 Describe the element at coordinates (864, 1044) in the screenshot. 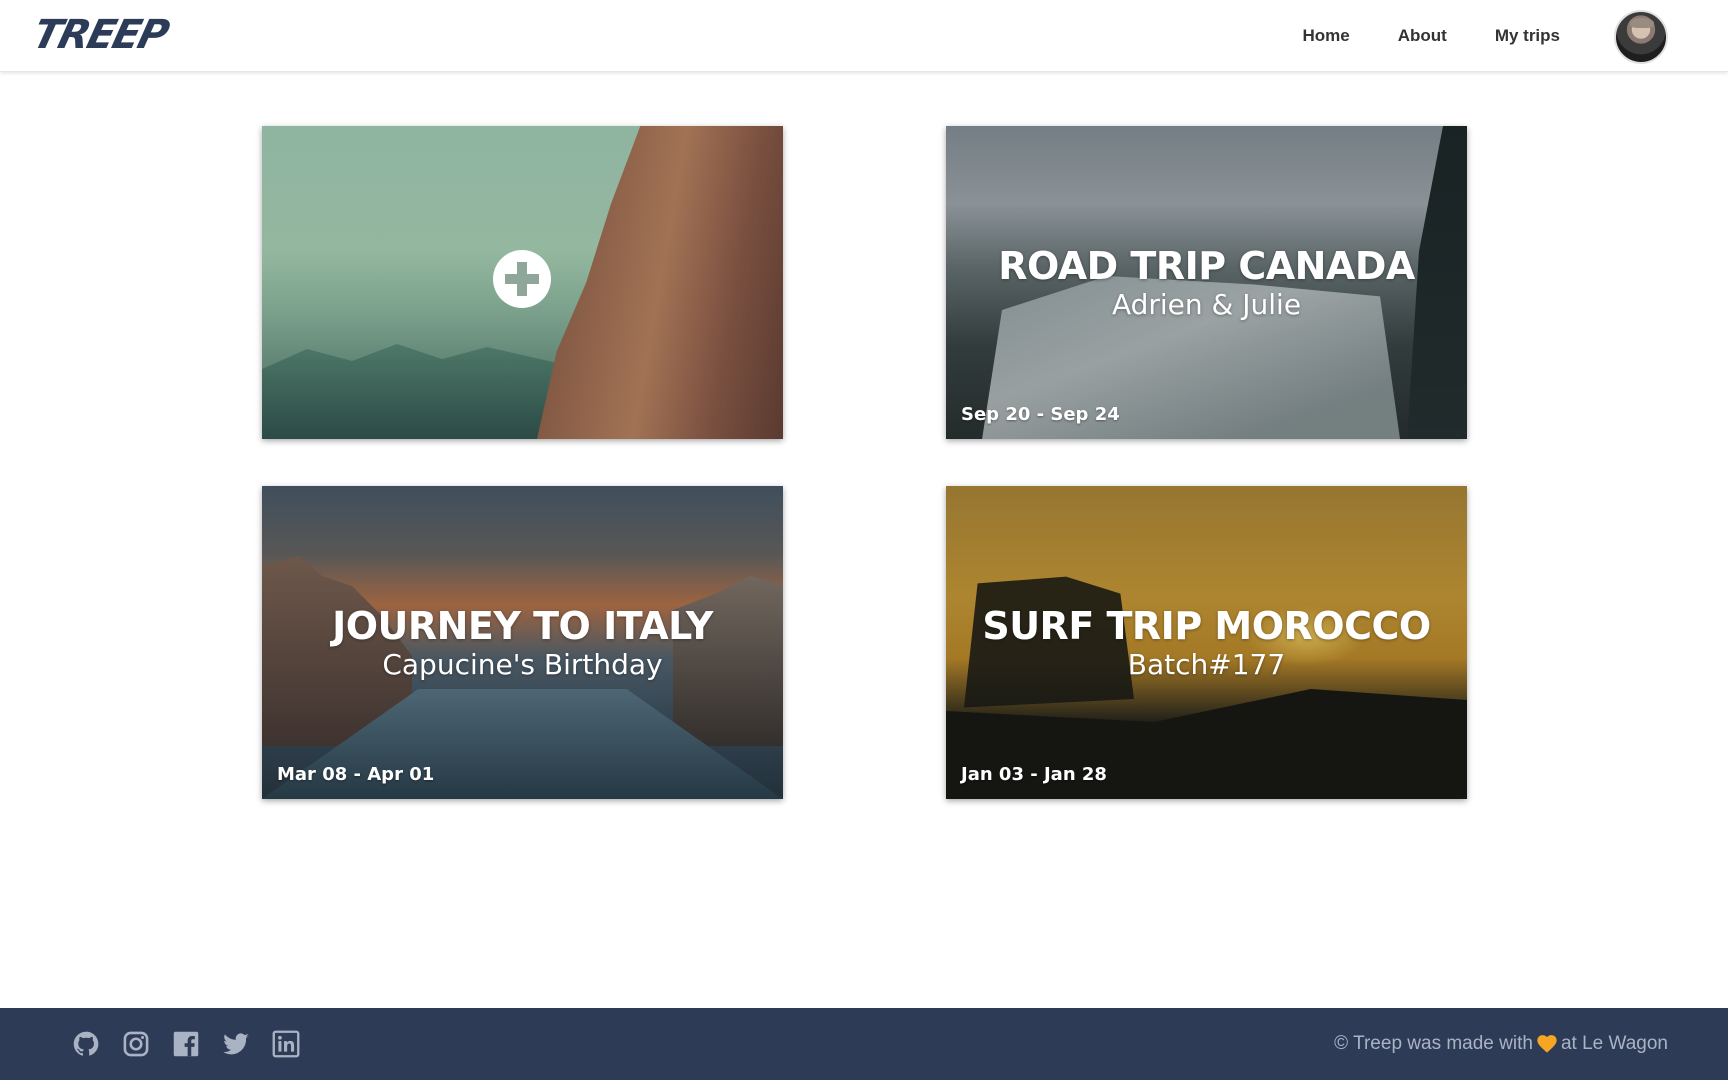

I see `footer: © Treep was made with at Le Wagon` at that location.